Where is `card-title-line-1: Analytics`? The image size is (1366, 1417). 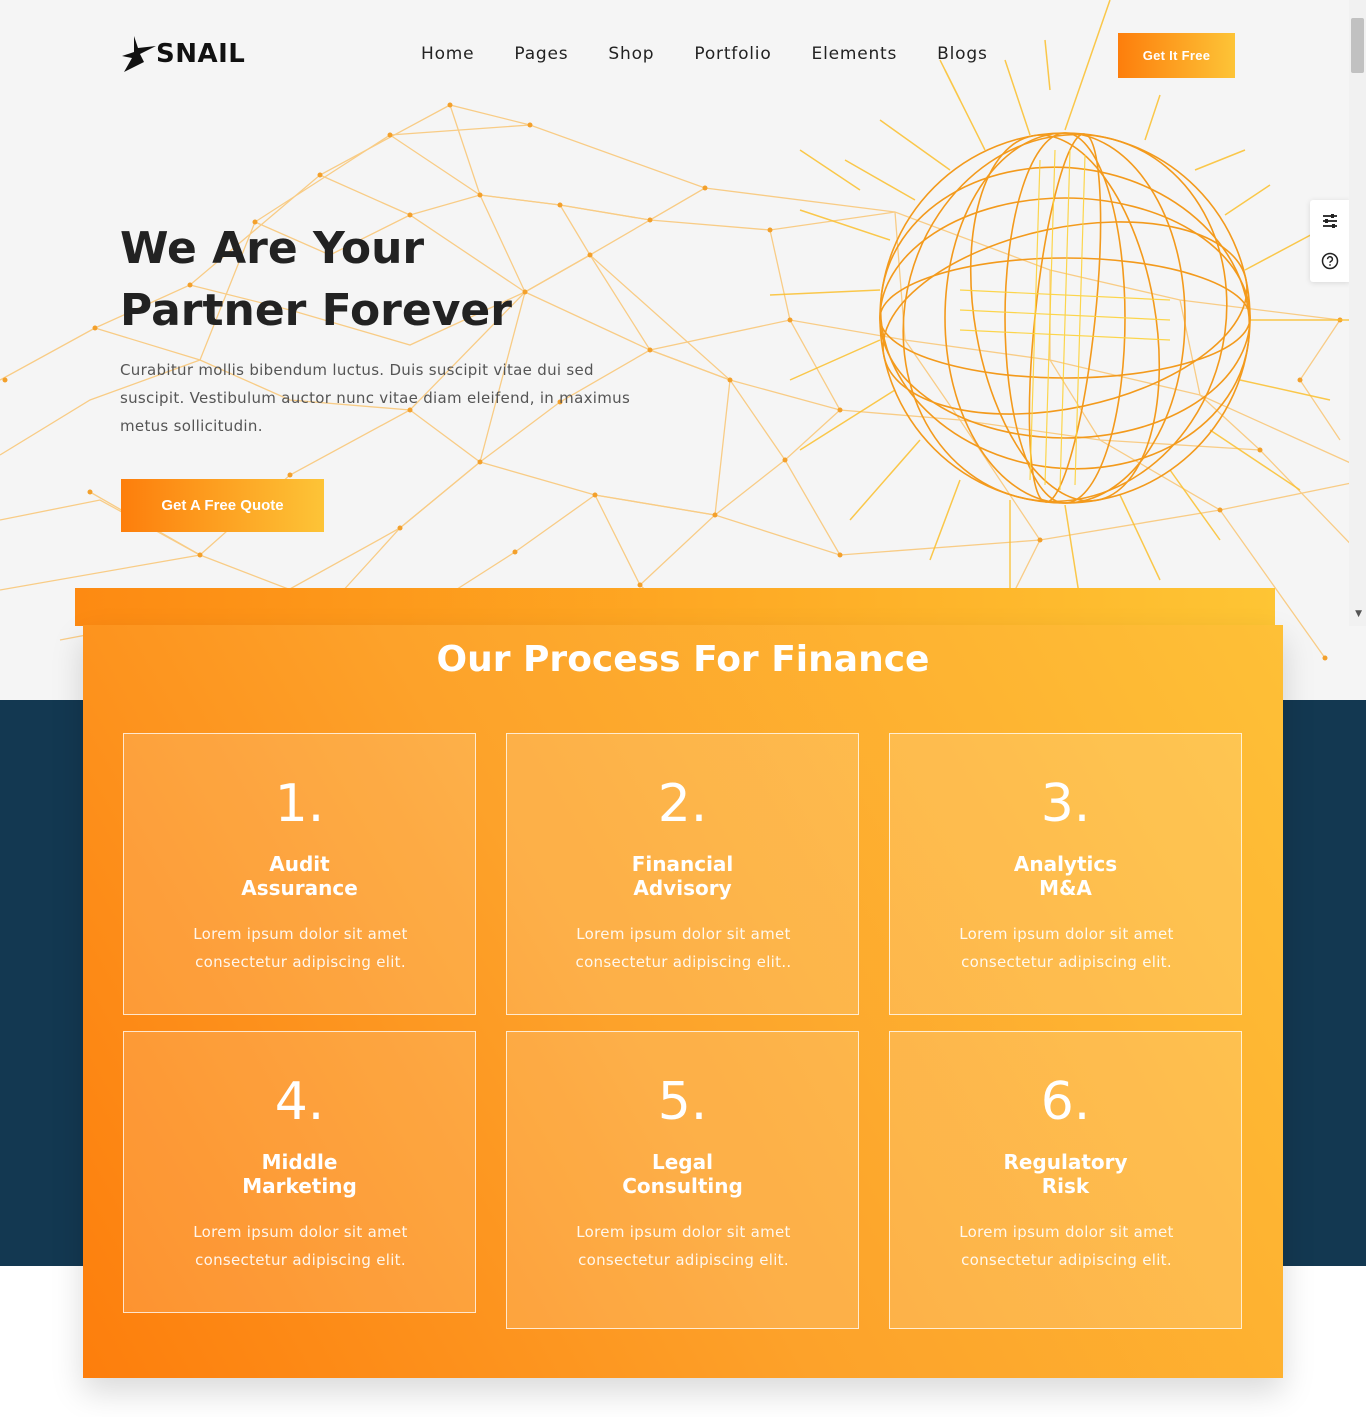 card-title-line-1: Analytics is located at coordinates (1065, 864).